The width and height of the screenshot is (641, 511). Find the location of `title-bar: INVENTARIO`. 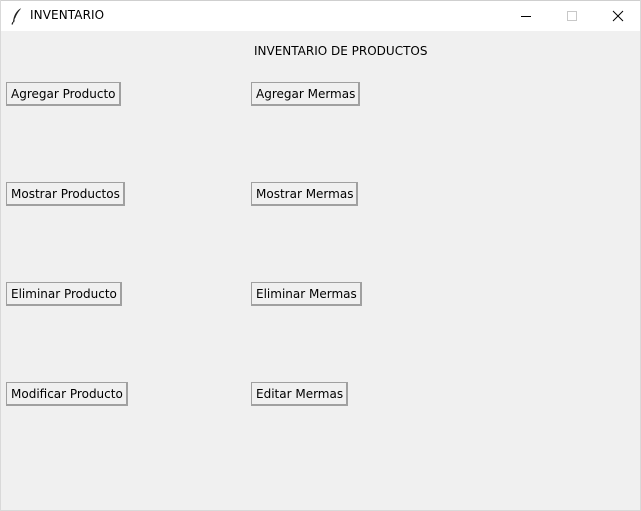

title-bar: INVENTARIO is located at coordinates (320, 15).